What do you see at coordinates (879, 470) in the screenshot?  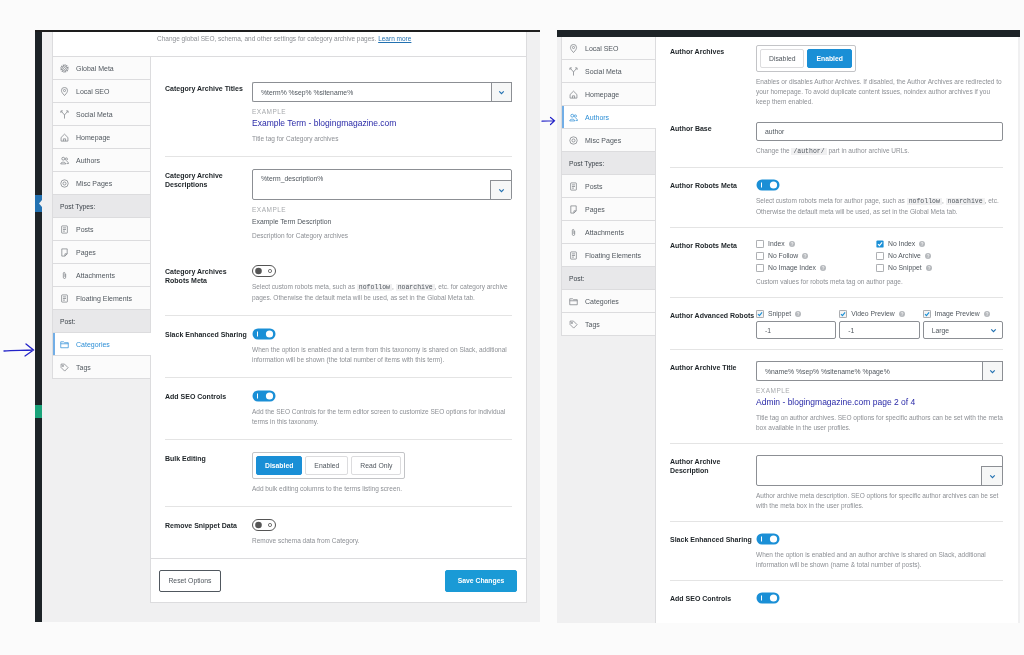 I see `textarea-field` at bounding box center [879, 470].